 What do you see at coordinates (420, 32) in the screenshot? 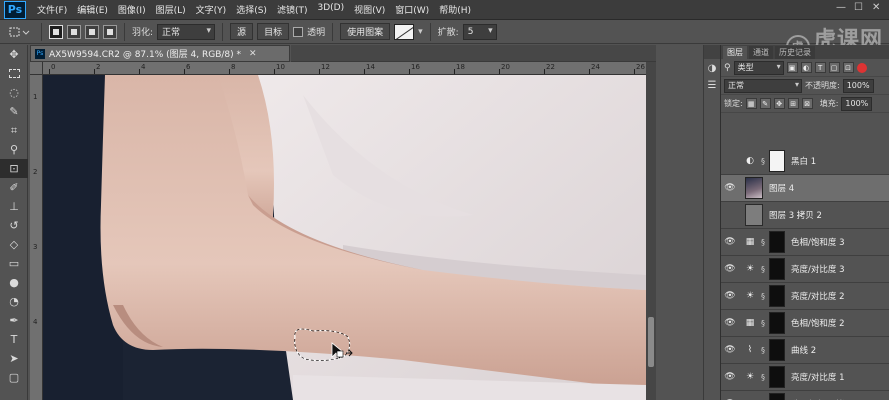
I see `pattern-dropdown-icon: ▾` at bounding box center [420, 32].